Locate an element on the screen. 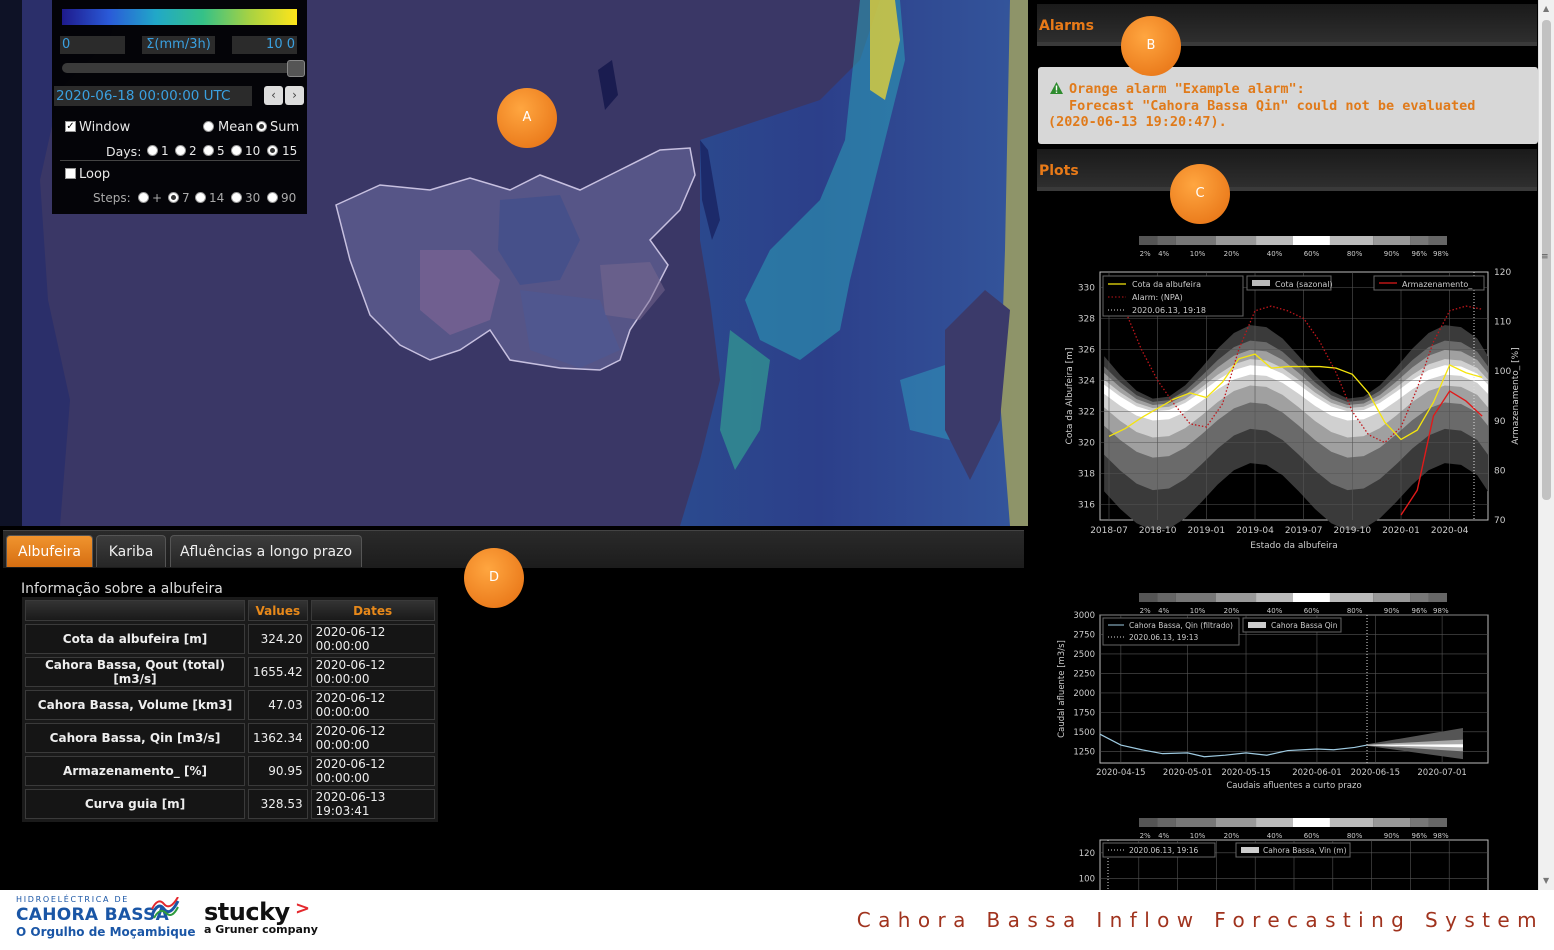 This screenshot has width=1554, height=950. marker-a: A is located at coordinates (527, 118).